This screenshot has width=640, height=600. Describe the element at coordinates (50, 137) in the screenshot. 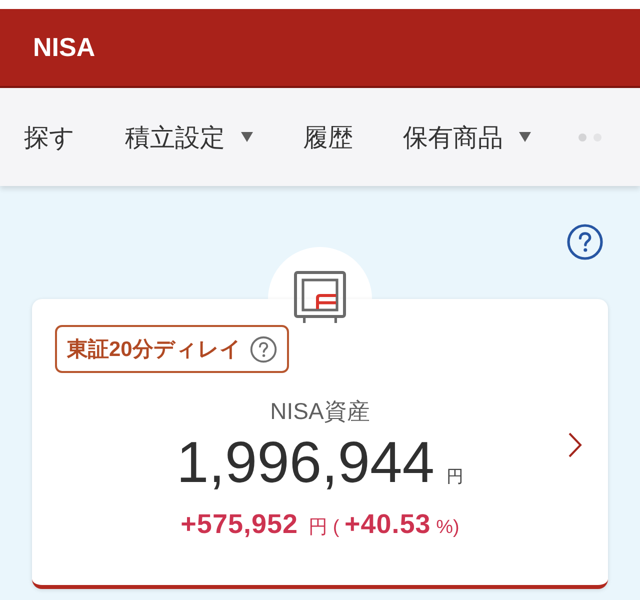

I see `tab: 探す` at that location.